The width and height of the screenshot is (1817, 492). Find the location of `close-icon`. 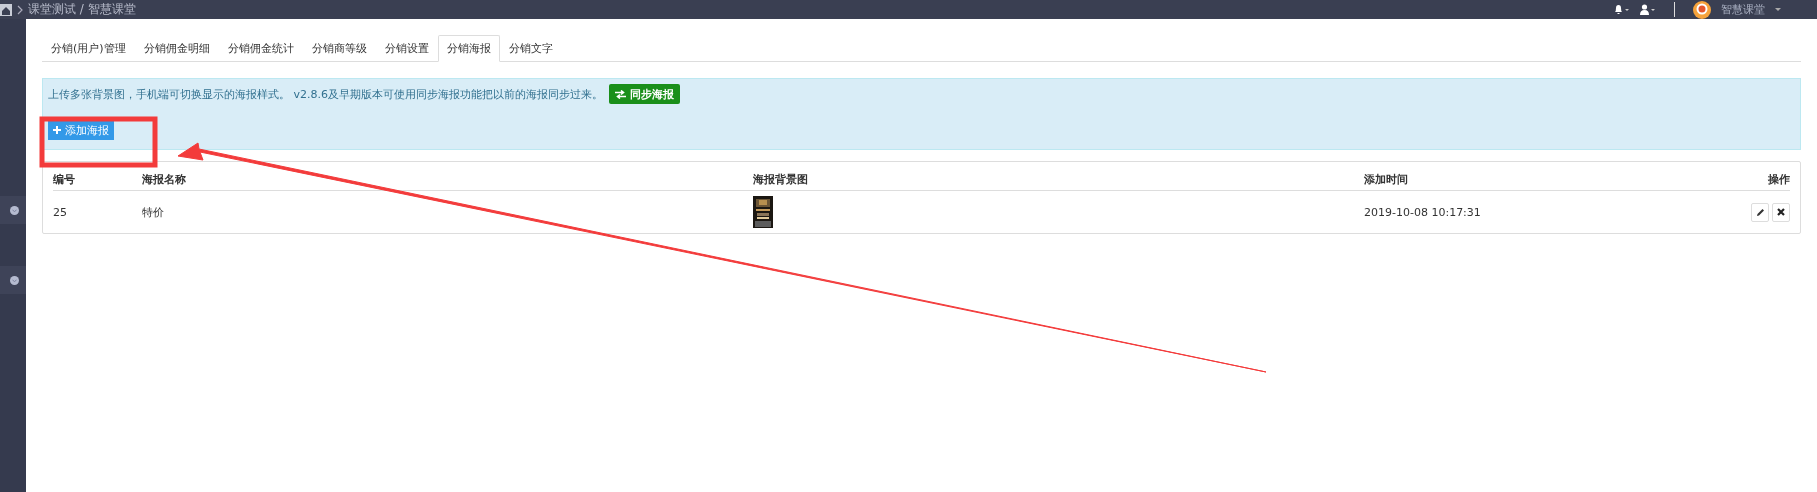

close-icon is located at coordinates (1781, 212).